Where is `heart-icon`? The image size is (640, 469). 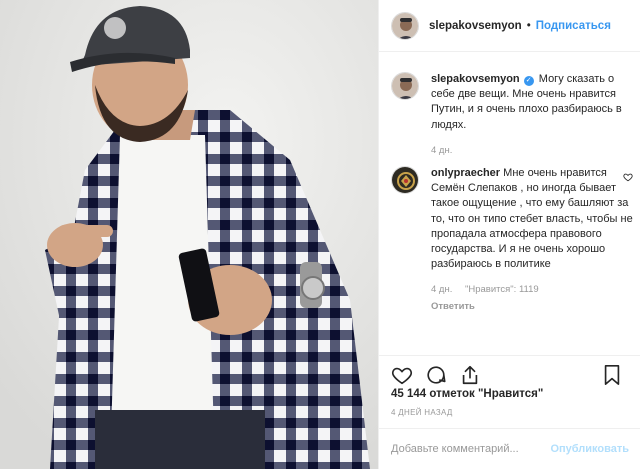 heart-icon is located at coordinates (402, 375).